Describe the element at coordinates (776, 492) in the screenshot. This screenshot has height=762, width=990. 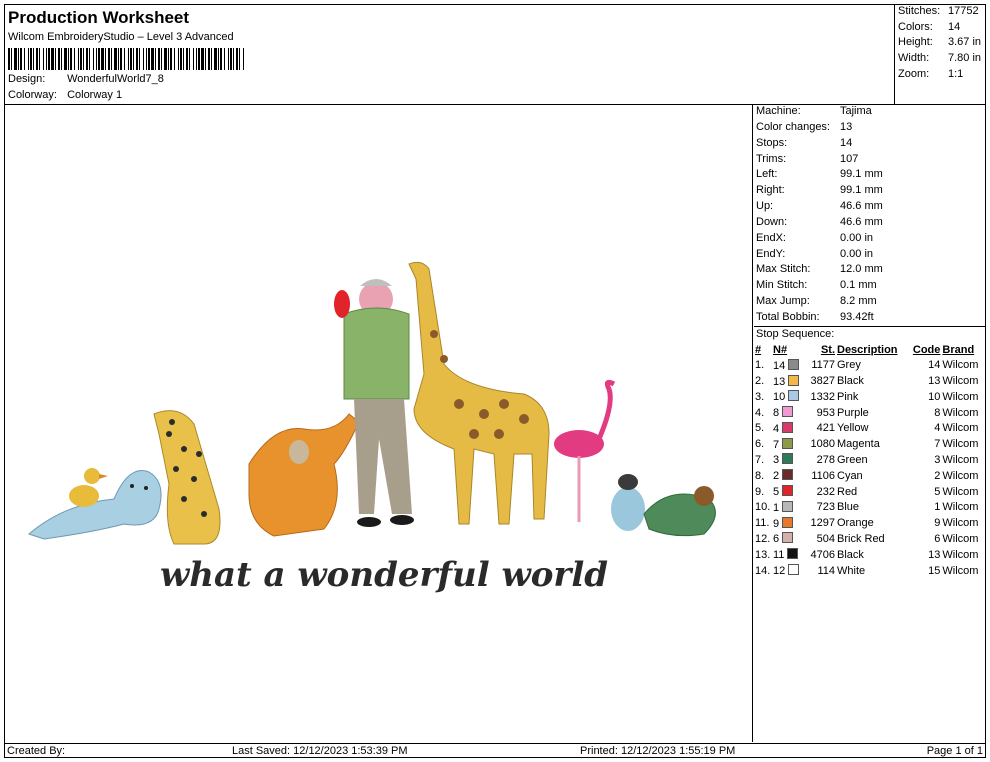
I see `needle-number: 5` at that location.